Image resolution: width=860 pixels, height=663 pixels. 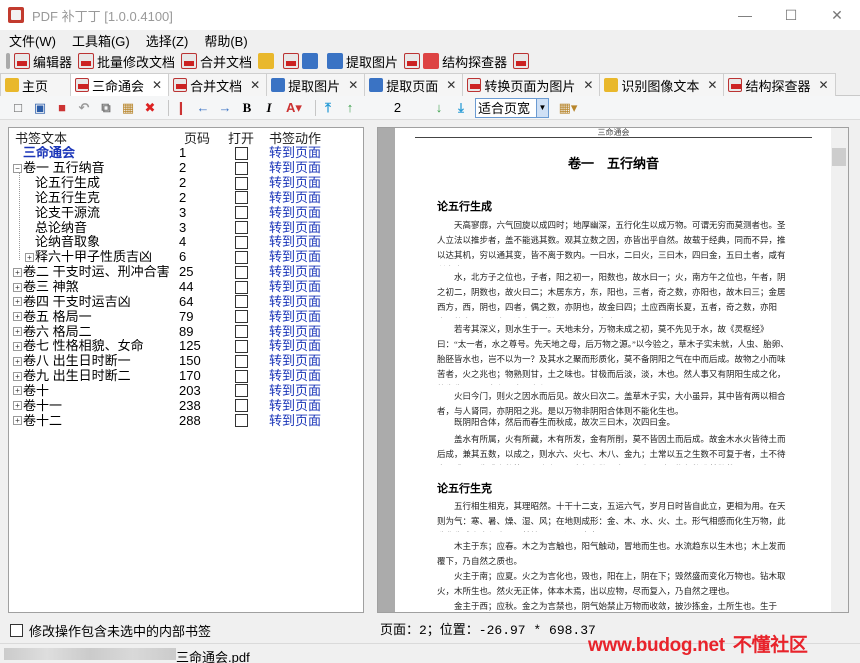 I want to click on bookmark-text-cell: 三命通会, so click(x=91, y=153).